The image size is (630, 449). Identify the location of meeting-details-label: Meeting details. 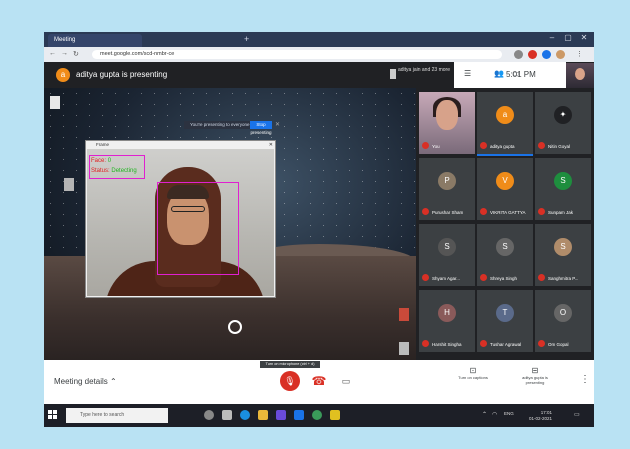
(81, 381).